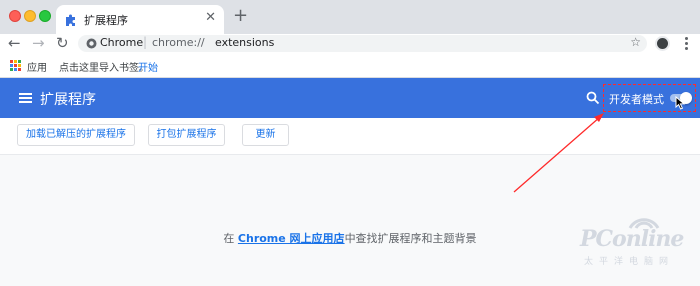 This screenshot has height=286, width=700. Describe the element at coordinates (350, 98) in the screenshot. I see `extensions-header: 扩展程序 开发者模式` at that location.